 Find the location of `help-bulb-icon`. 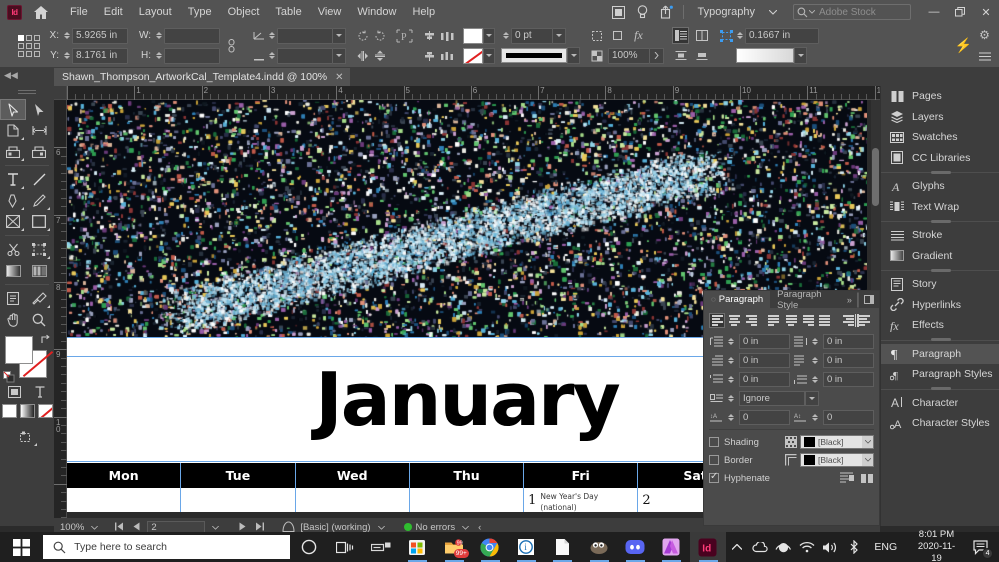

help-bulb-icon is located at coordinates (643, 12).